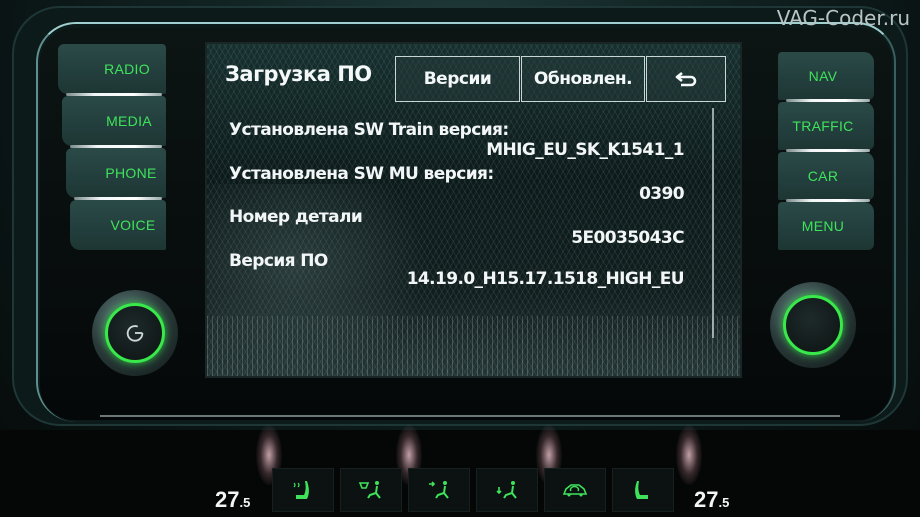  Describe the element at coordinates (585, 150) in the screenshot. I see `sw-train-value: MHIG_EU_SK_K1541_1` at that location.